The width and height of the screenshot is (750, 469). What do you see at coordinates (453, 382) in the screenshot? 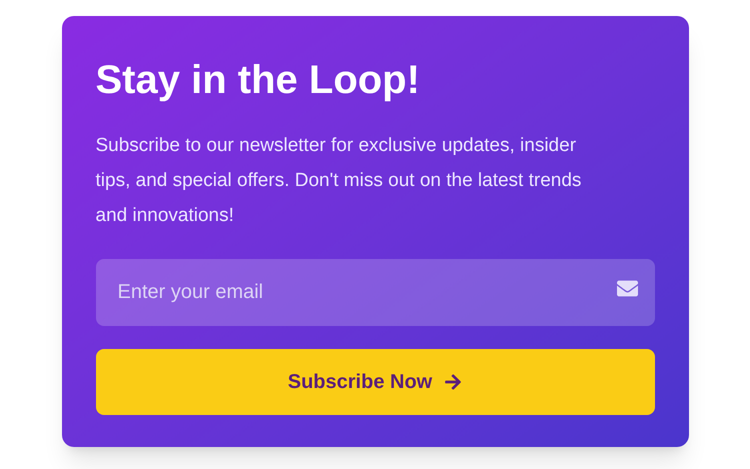
I see `arrow-icon` at bounding box center [453, 382].